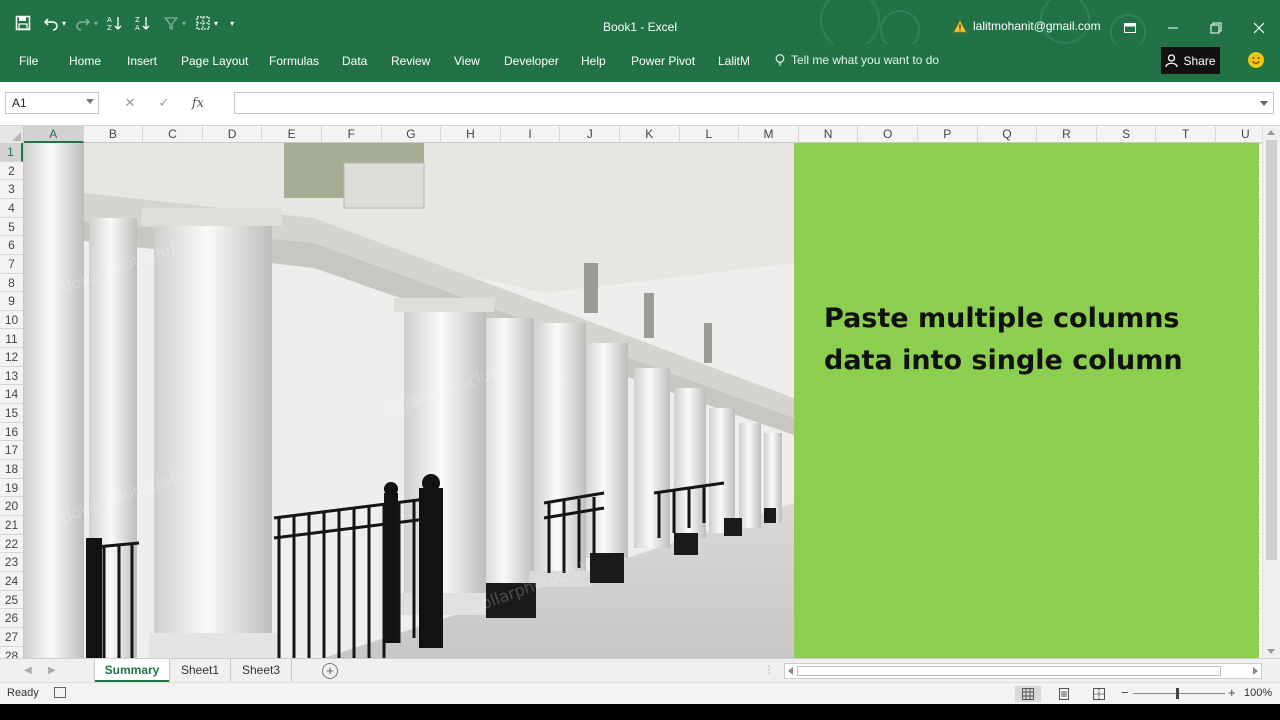  I want to click on undo-icon, so click(51, 23).